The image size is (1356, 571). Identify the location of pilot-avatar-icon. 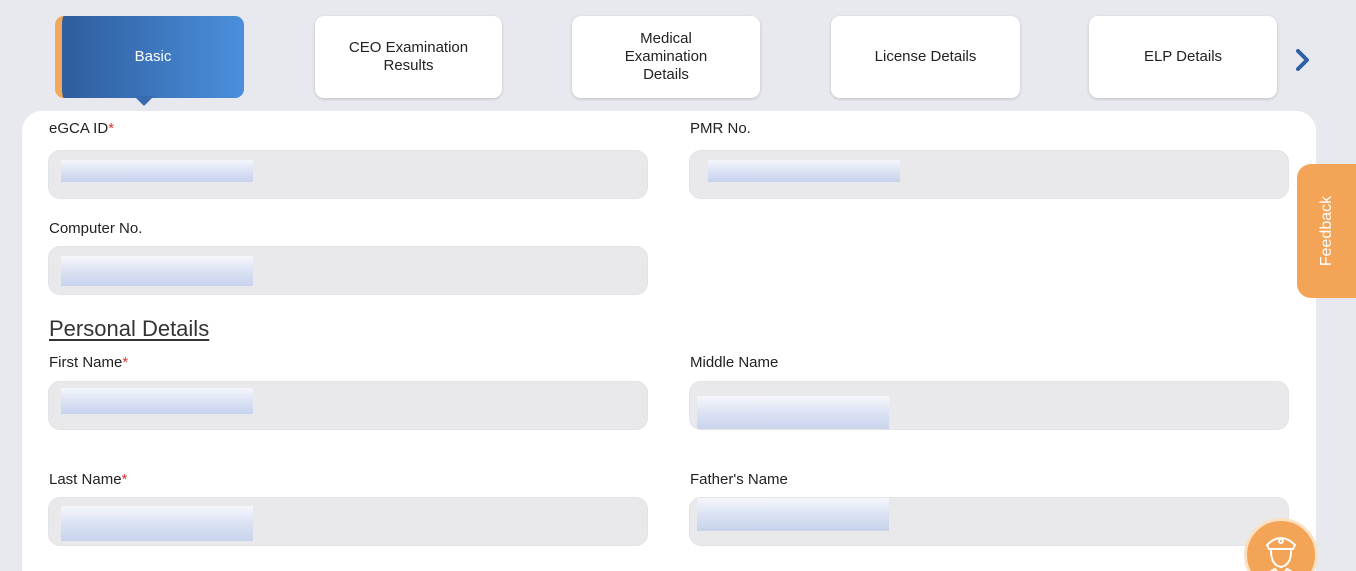
(1281, 554).